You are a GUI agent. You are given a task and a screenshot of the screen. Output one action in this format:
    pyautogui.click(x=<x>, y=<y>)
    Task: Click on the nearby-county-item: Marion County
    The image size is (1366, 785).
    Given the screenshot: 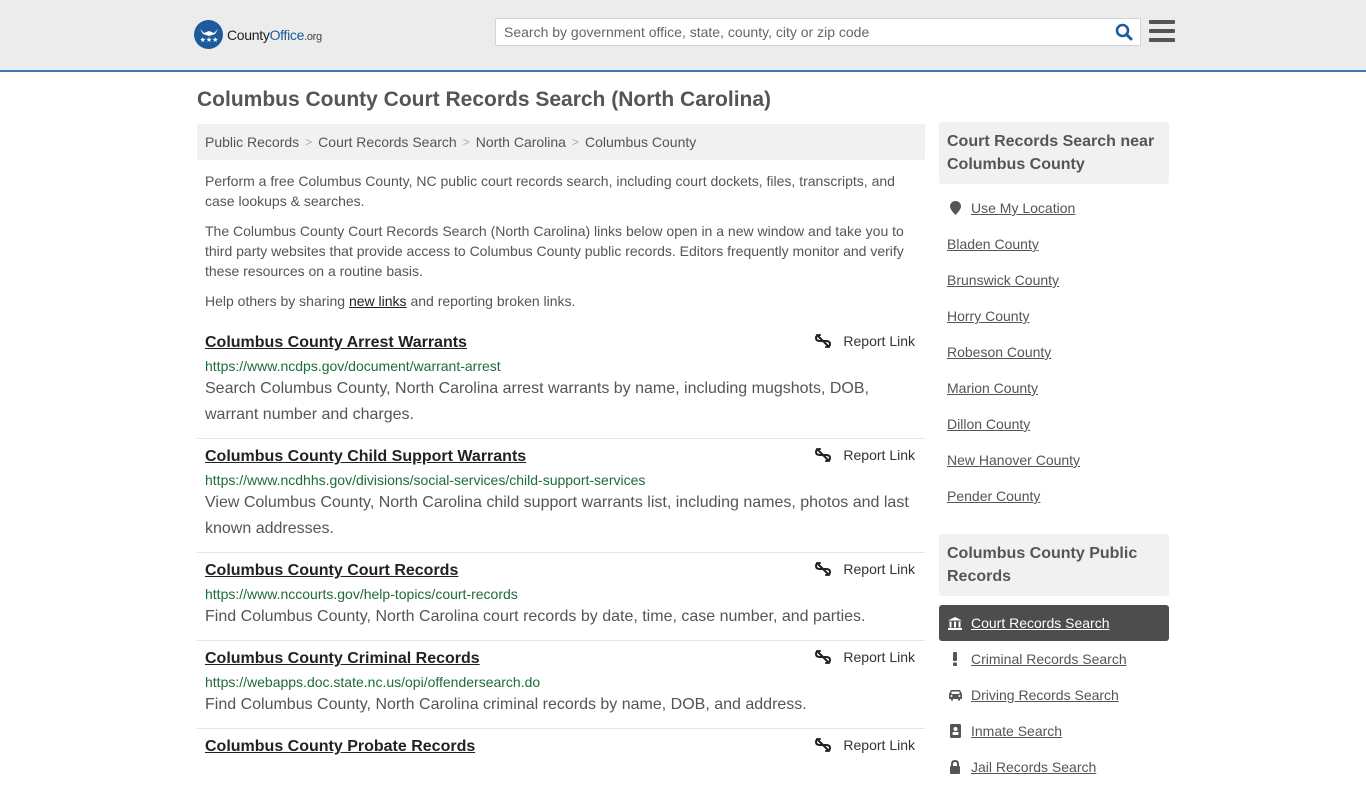 What is the action you would take?
    pyautogui.click(x=1054, y=388)
    